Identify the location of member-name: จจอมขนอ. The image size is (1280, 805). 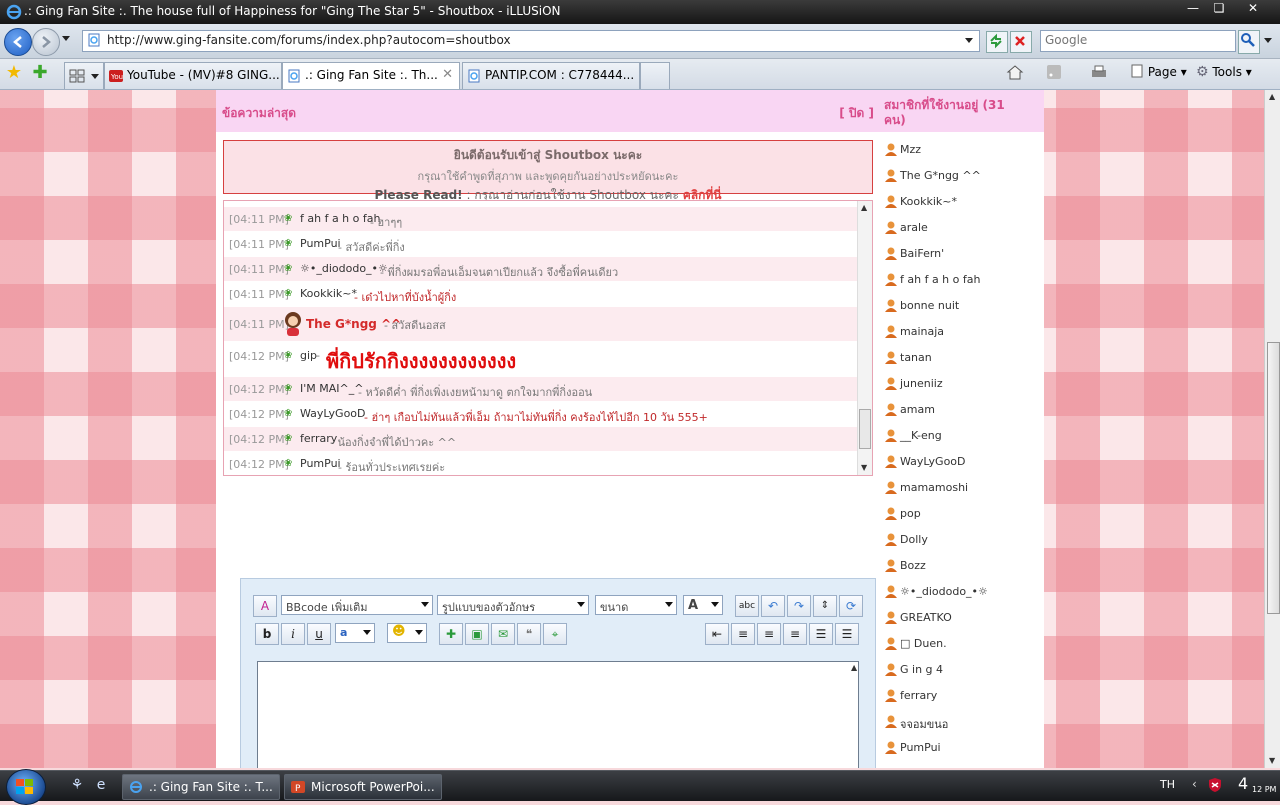
(924, 724).